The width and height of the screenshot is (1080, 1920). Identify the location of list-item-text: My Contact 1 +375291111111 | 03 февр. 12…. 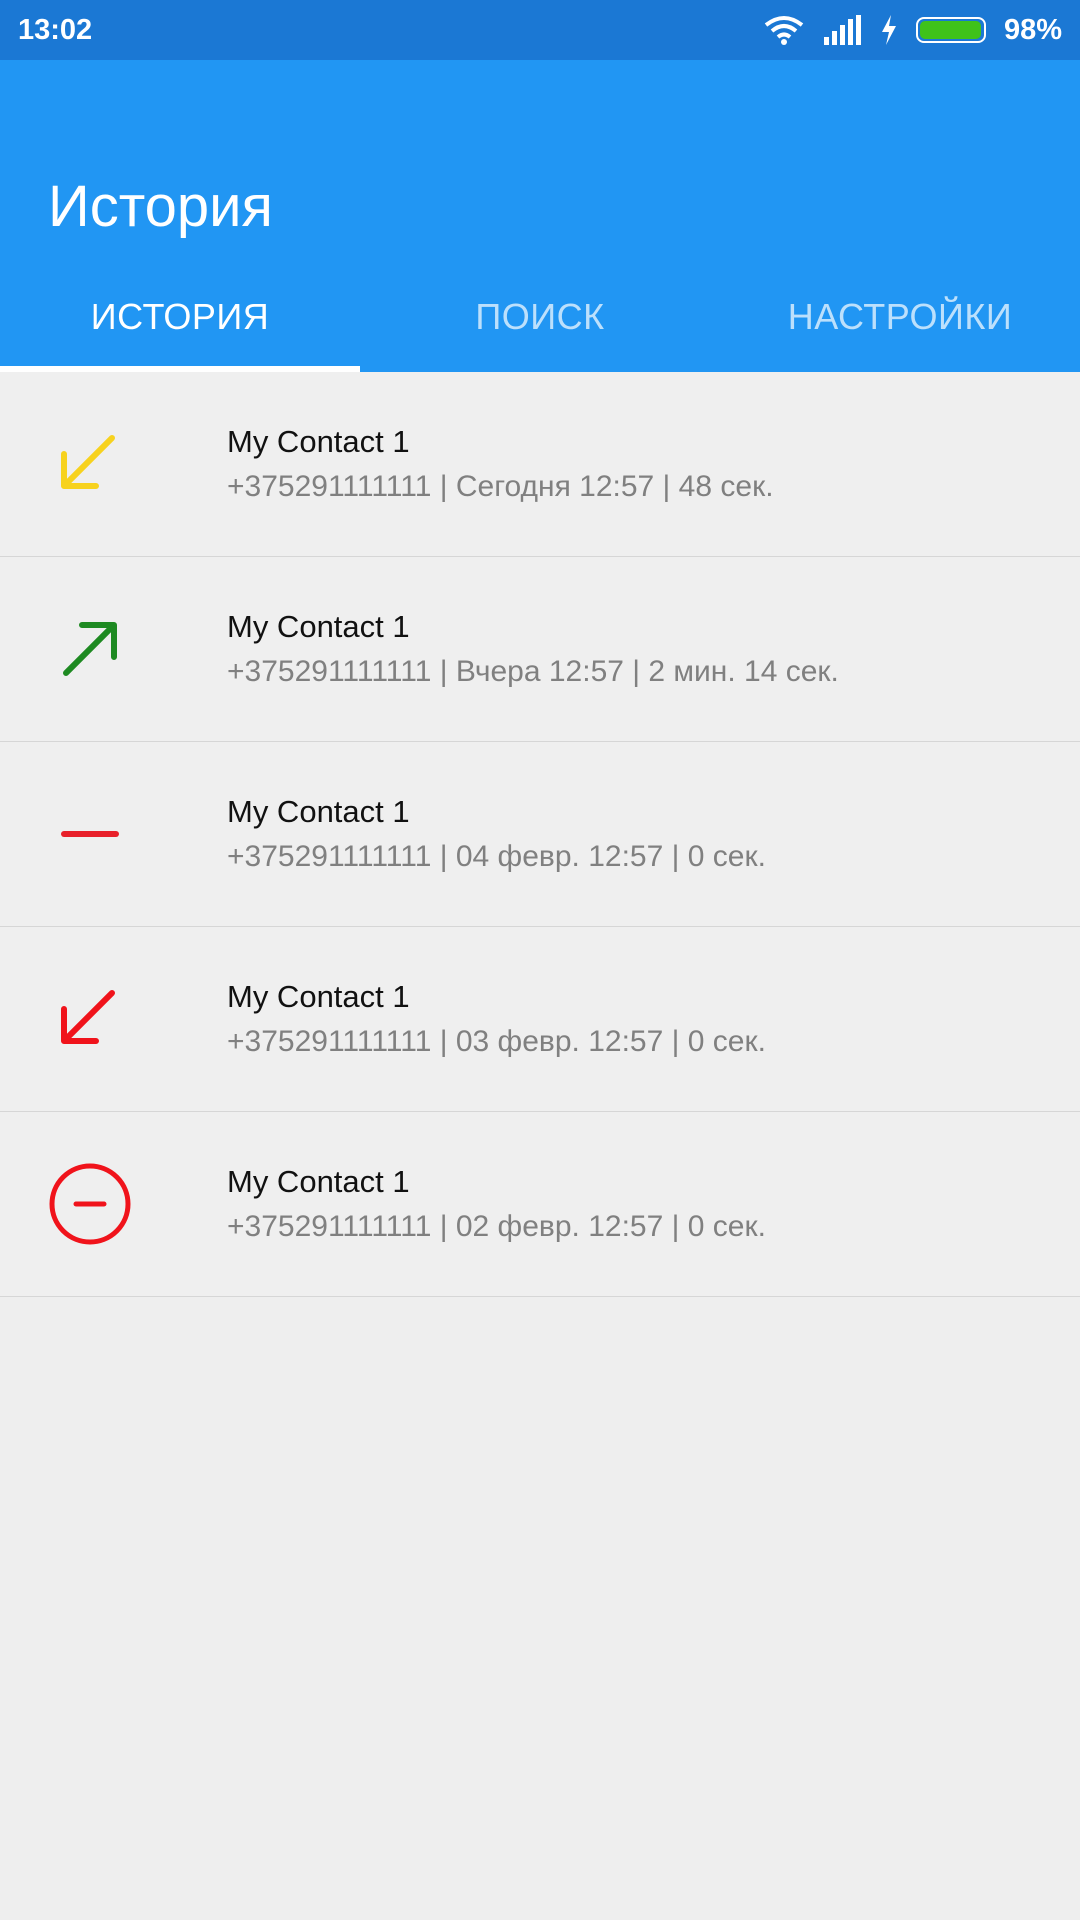
(496, 1019).